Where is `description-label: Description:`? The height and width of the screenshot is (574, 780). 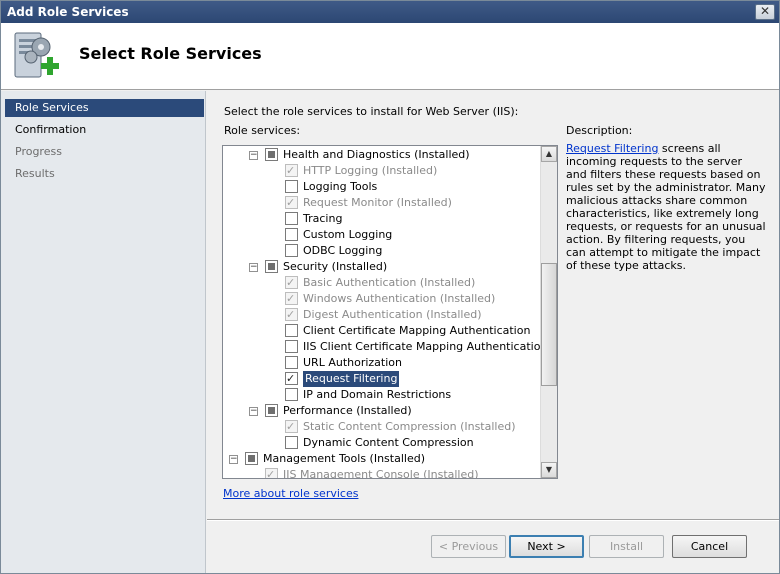
description-label: Description: is located at coordinates (599, 130).